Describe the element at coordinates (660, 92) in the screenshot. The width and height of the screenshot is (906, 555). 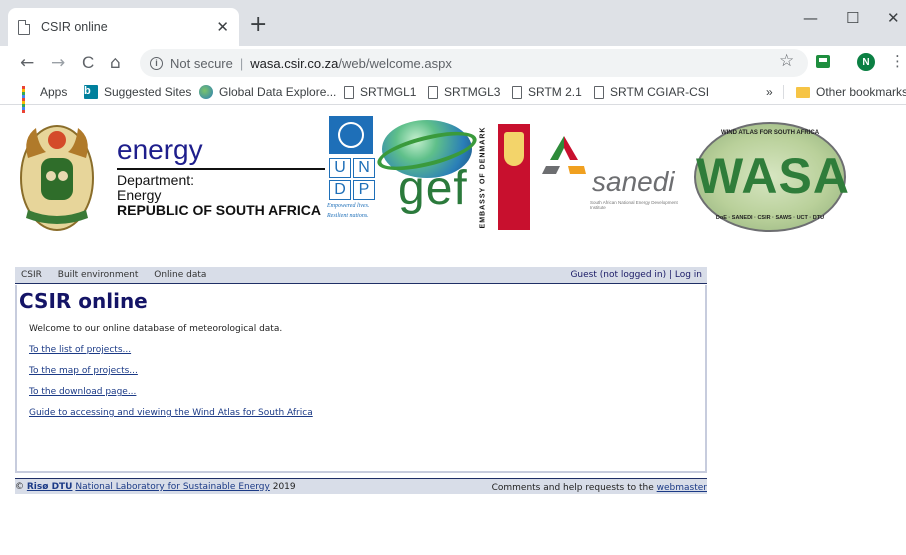
I see `bookmark-label: SRTM CGIAR-CSI` at that location.